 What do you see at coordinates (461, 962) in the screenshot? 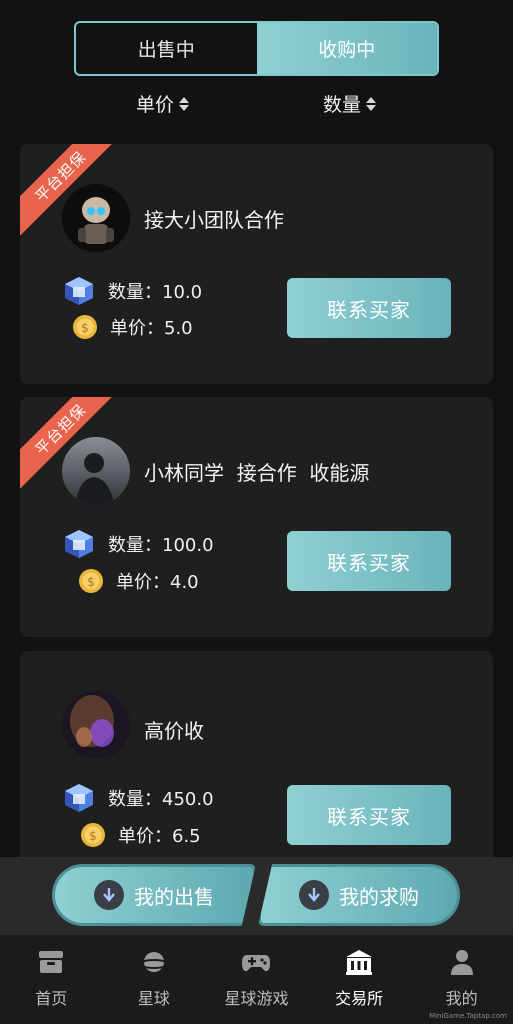
I see `person-icon` at bounding box center [461, 962].